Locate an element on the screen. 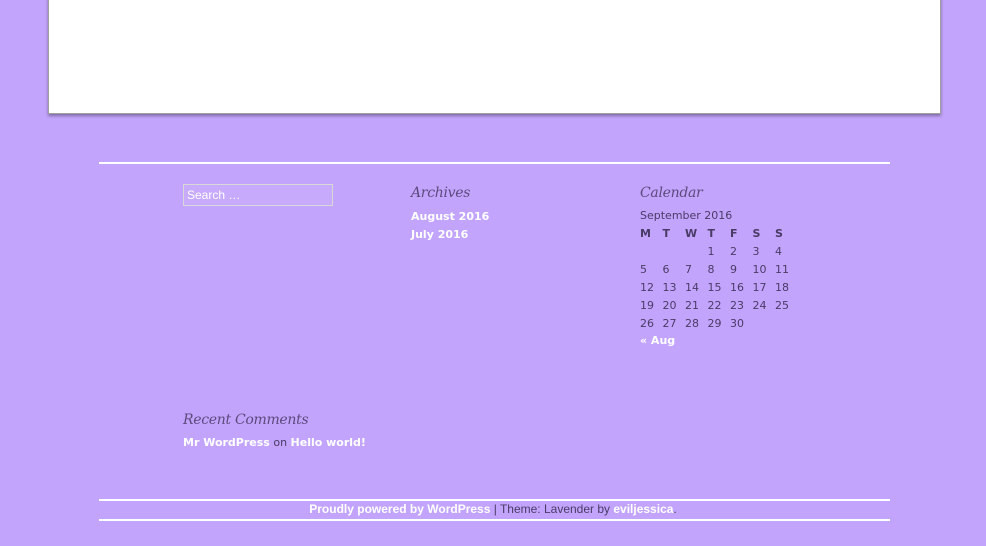  archives-widget-title: Archives is located at coordinates (441, 193).